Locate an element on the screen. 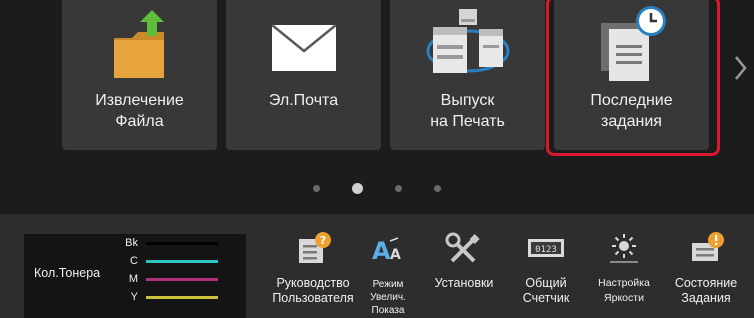 Image resolution: width=754 pixels, height=318 pixels. tile-retrieve-file: Извлечение Файла is located at coordinates (139, 75).